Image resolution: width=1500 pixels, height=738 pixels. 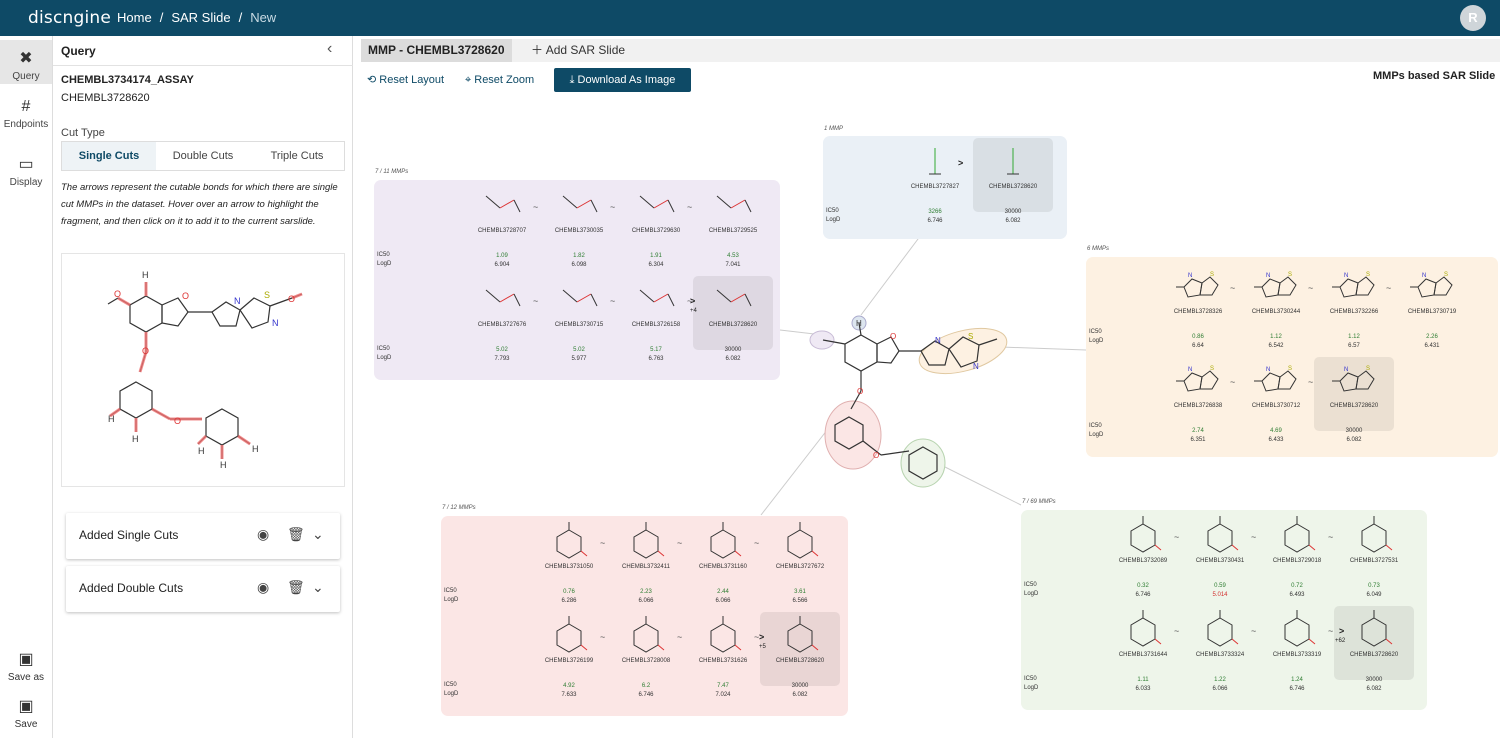 I want to click on svg-text: N, so click(x=938, y=340).